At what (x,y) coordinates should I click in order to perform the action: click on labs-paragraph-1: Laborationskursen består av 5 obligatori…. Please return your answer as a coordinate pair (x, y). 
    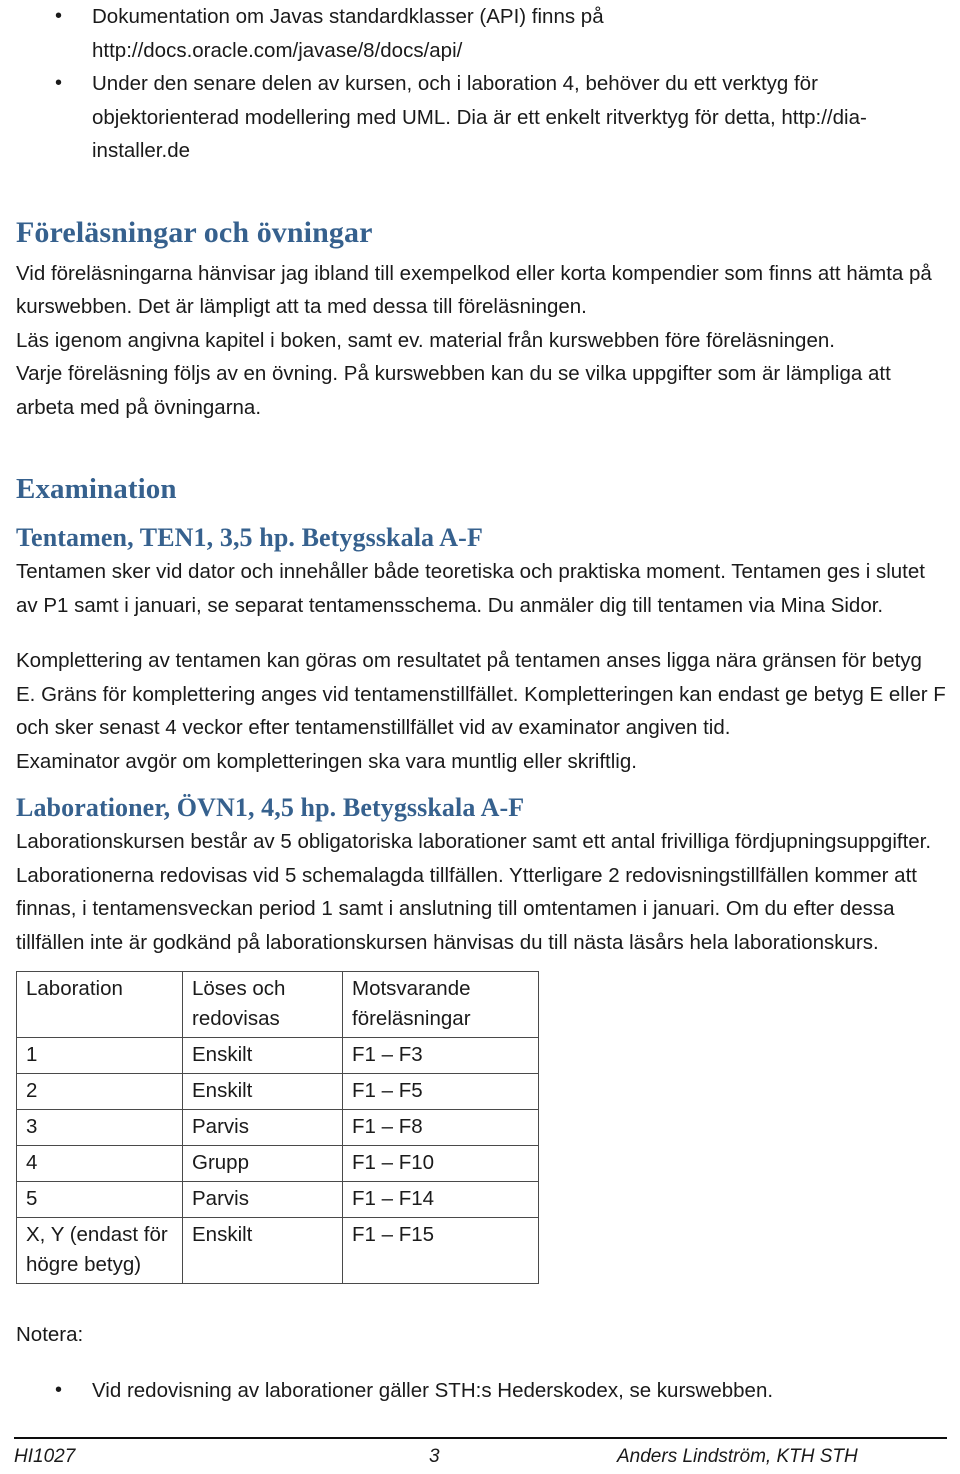
    Looking at the image, I should click on (474, 841).